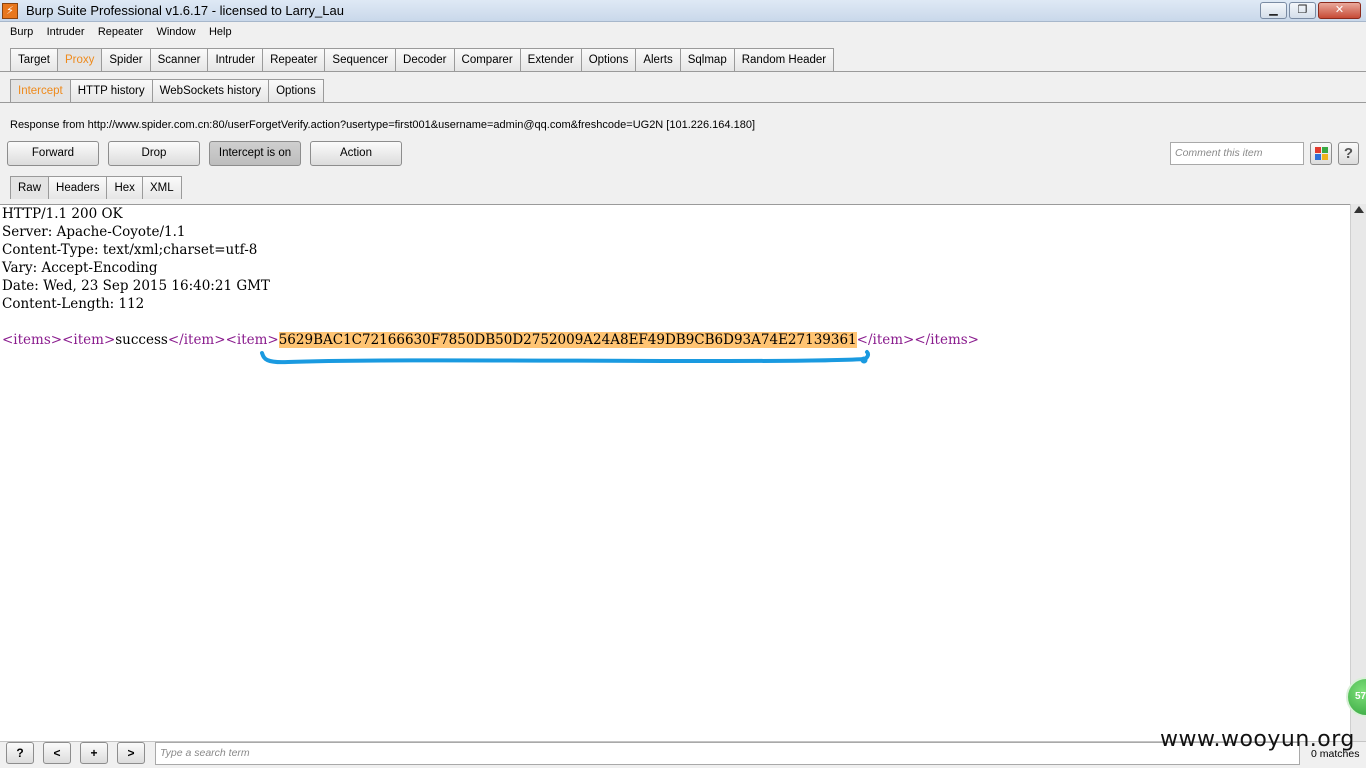  Describe the element at coordinates (120, 32) in the screenshot. I see `menu-repeater: Repeater` at that location.